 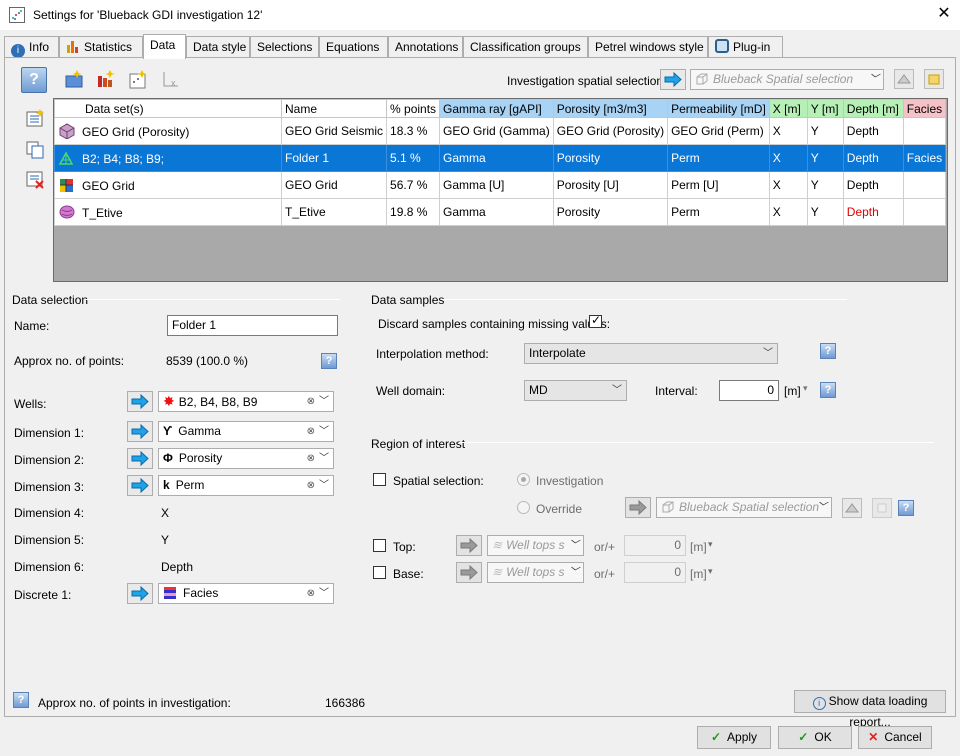 I want to click on base-offset-input: 0, so click(x=655, y=572).